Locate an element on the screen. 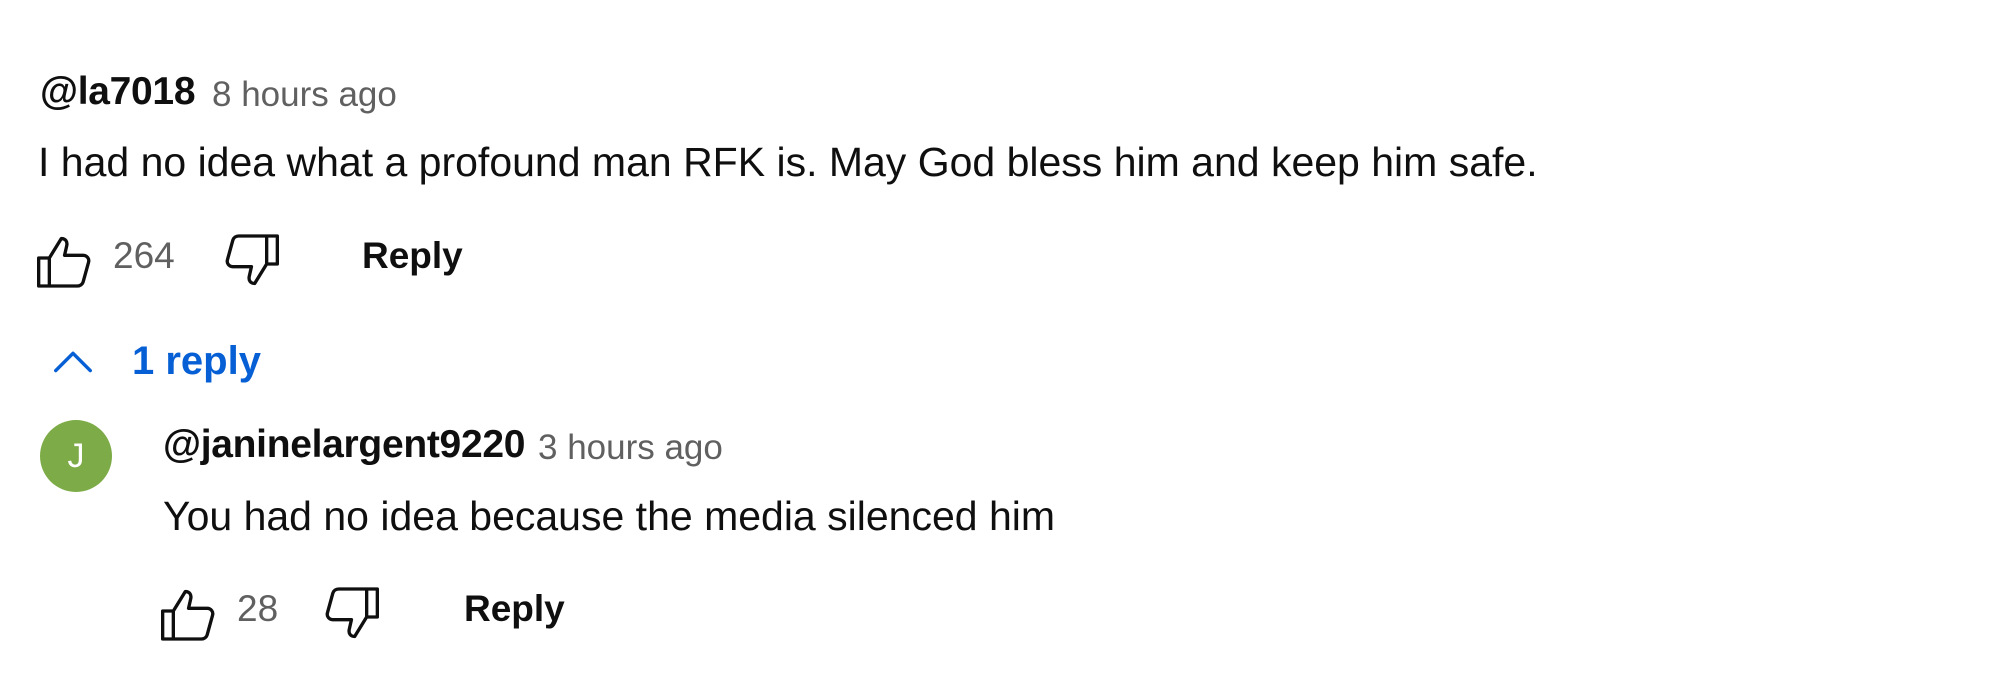  comment-timestamp: 8 hours ago is located at coordinates (304, 95).